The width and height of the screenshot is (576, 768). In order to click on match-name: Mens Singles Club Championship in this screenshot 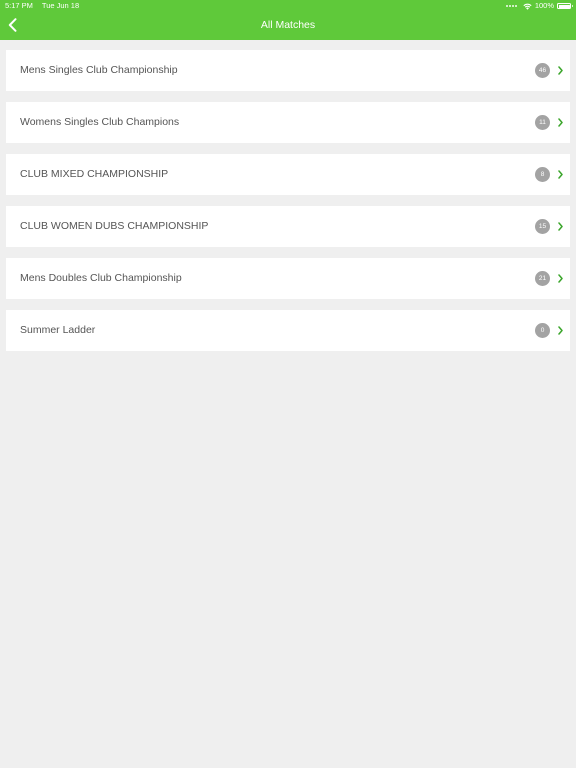, I will do `click(99, 70)`.